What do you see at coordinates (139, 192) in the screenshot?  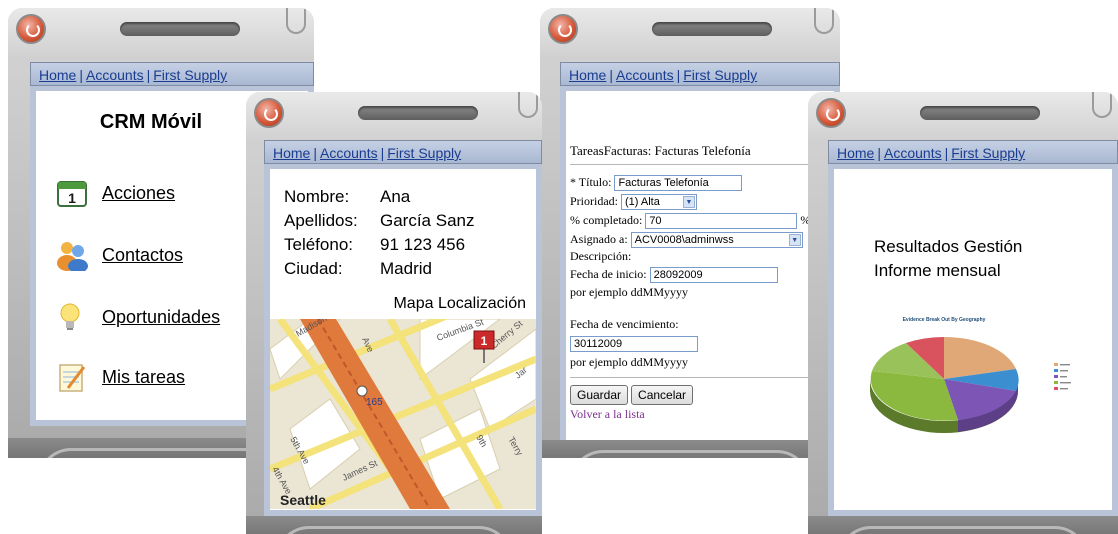 I see `menu-item-label: Acciones` at bounding box center [139, 192].